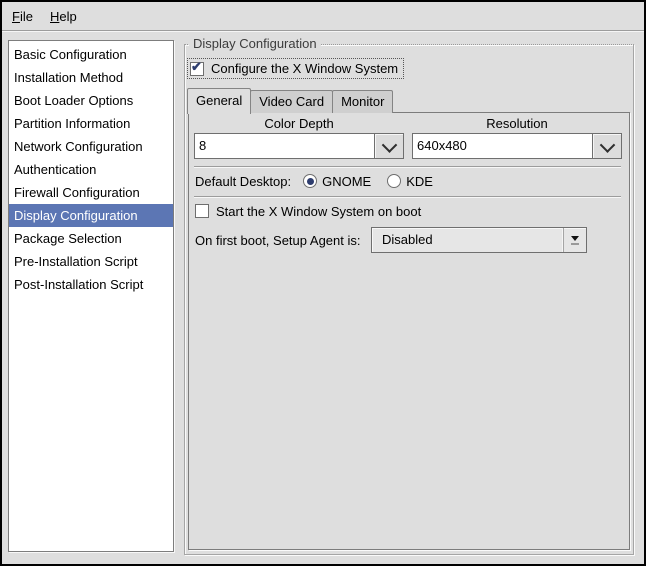  I want to click on setup-agent-label: On first boot, Setup Agent is:, so click(278, 240).